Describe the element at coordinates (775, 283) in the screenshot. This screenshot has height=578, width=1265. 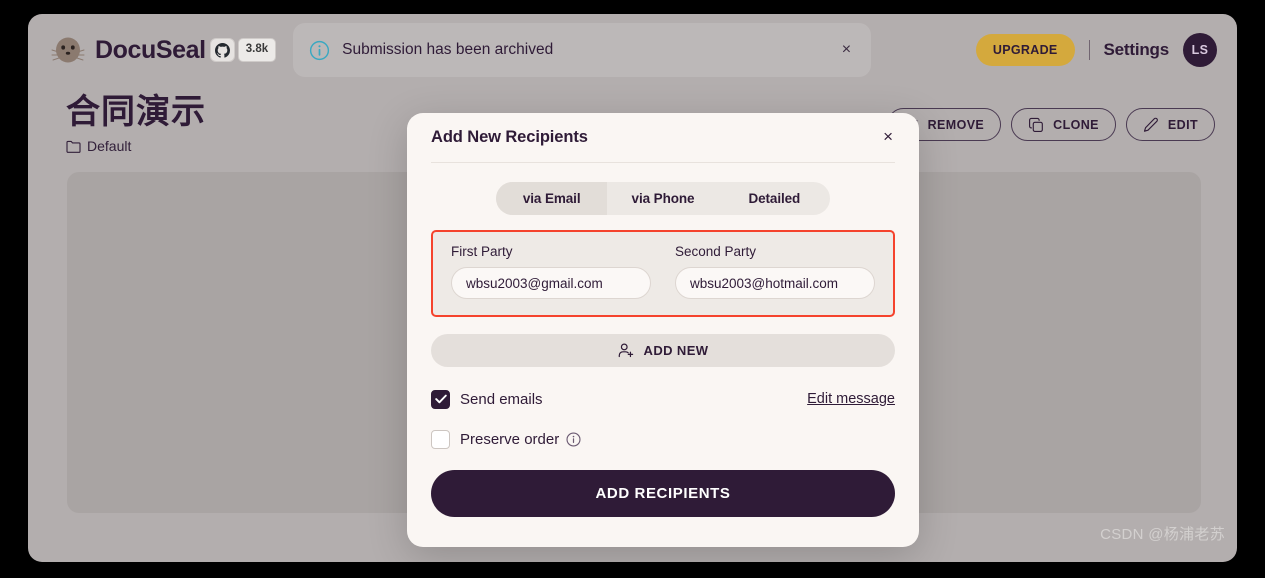
I see `second-party-input` at that location.